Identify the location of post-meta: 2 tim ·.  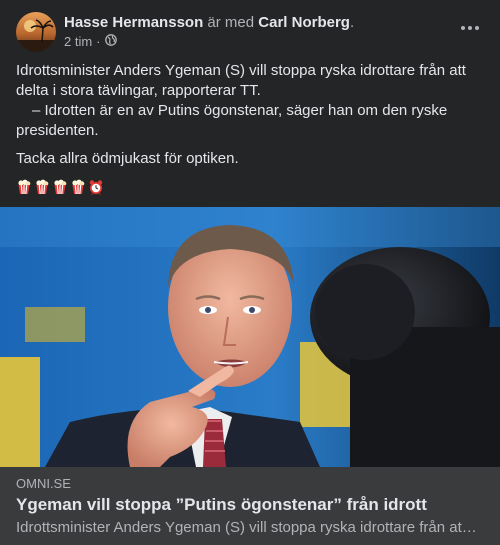
(90, 41).